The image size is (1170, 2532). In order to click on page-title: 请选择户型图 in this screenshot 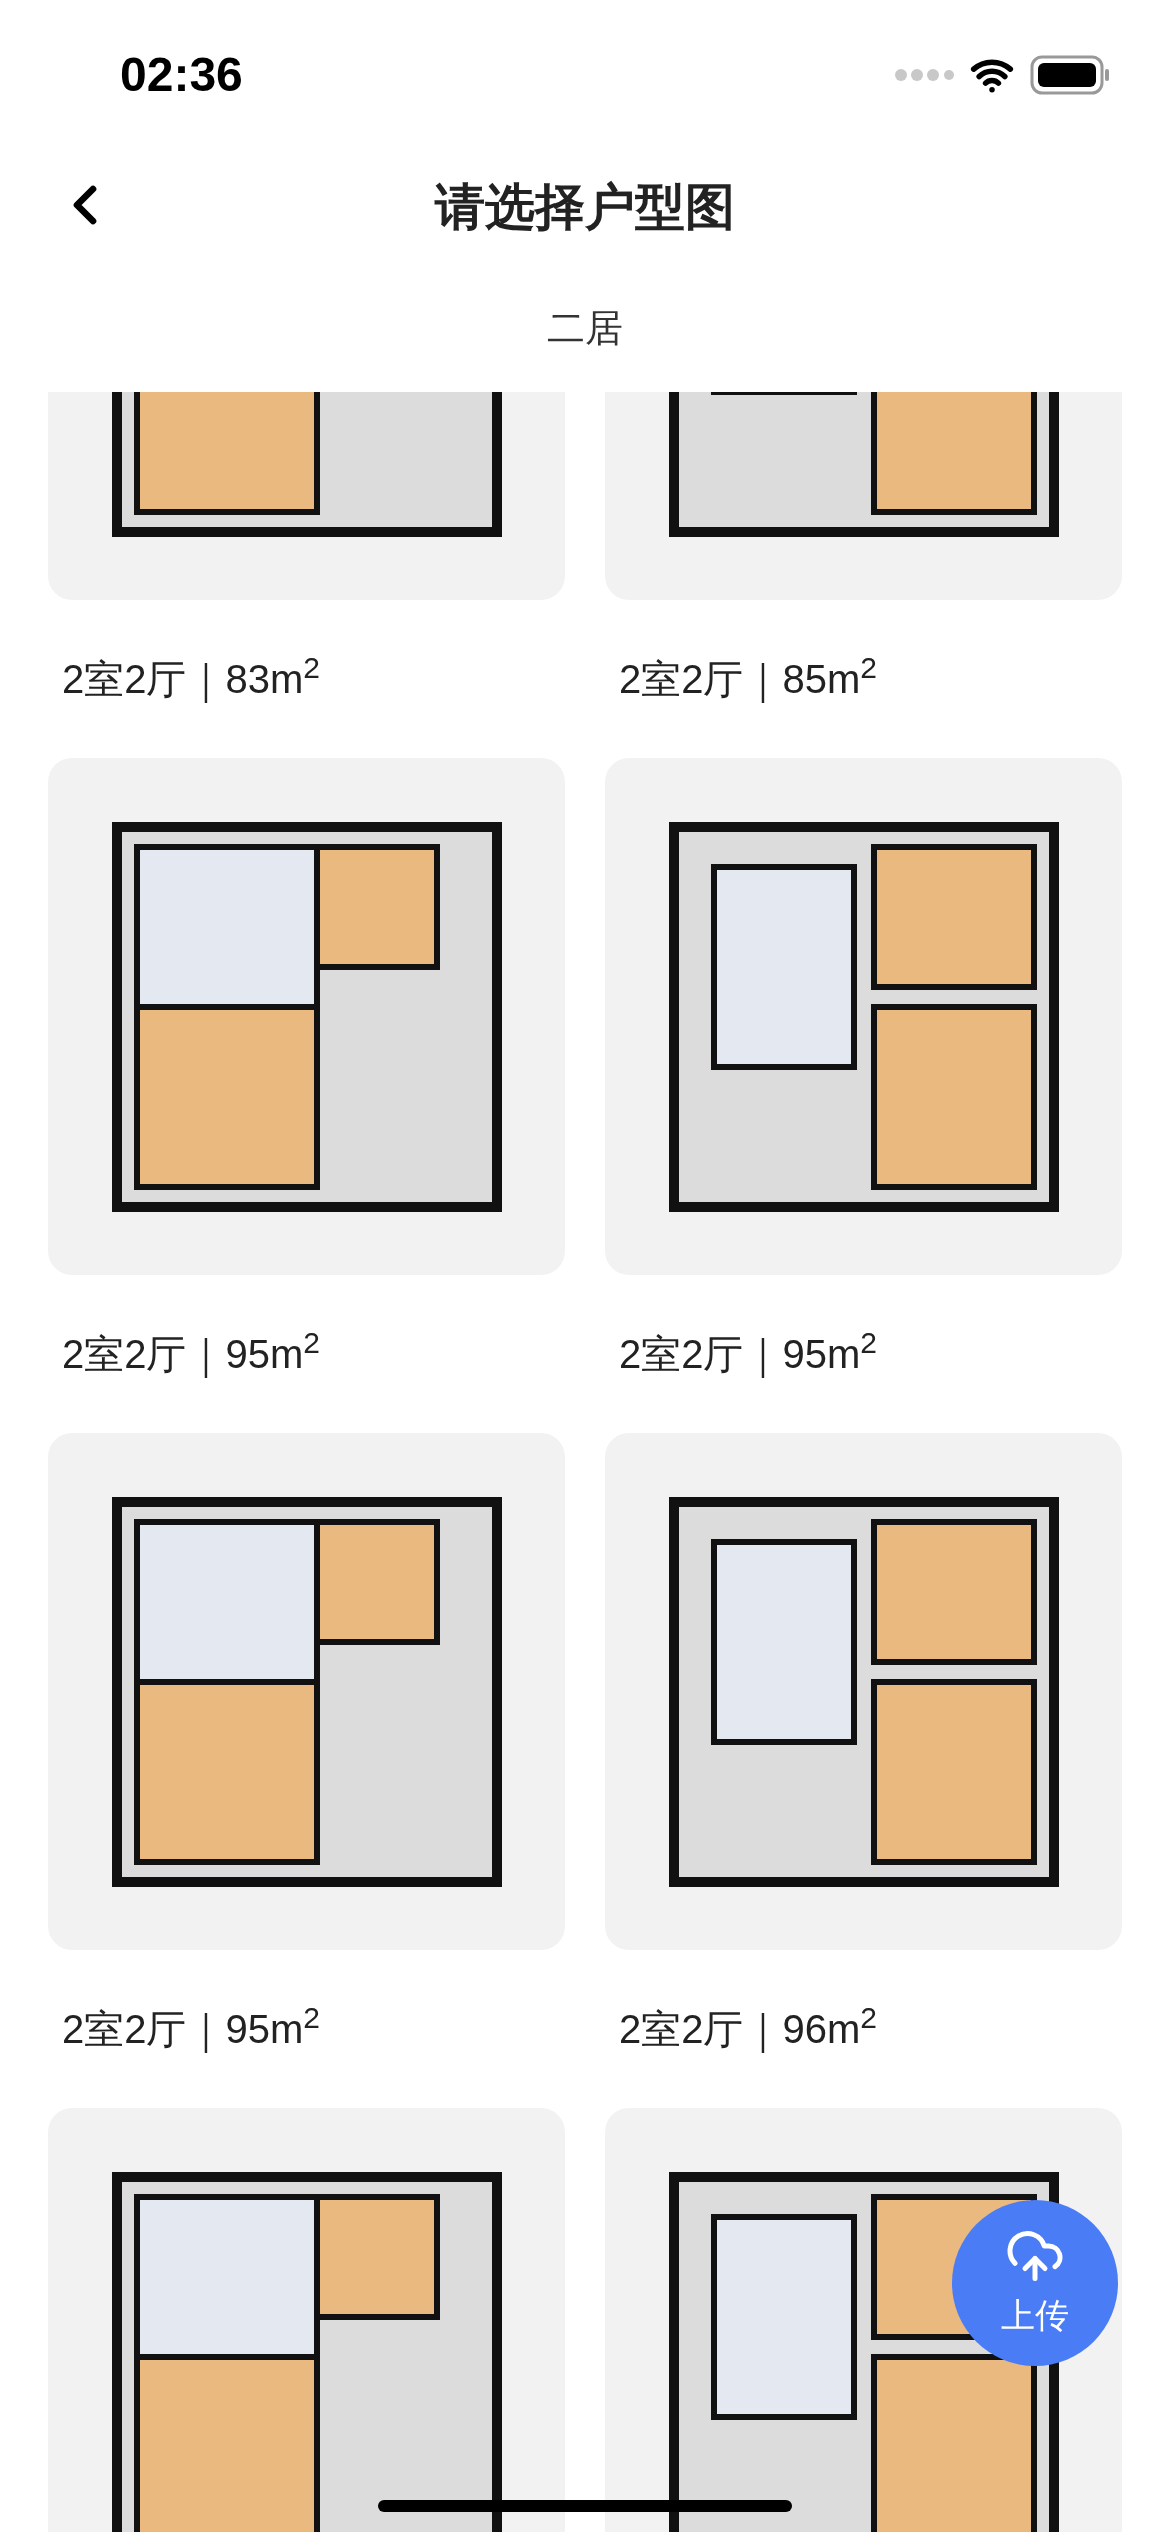, I will do `click(585, 207)`.